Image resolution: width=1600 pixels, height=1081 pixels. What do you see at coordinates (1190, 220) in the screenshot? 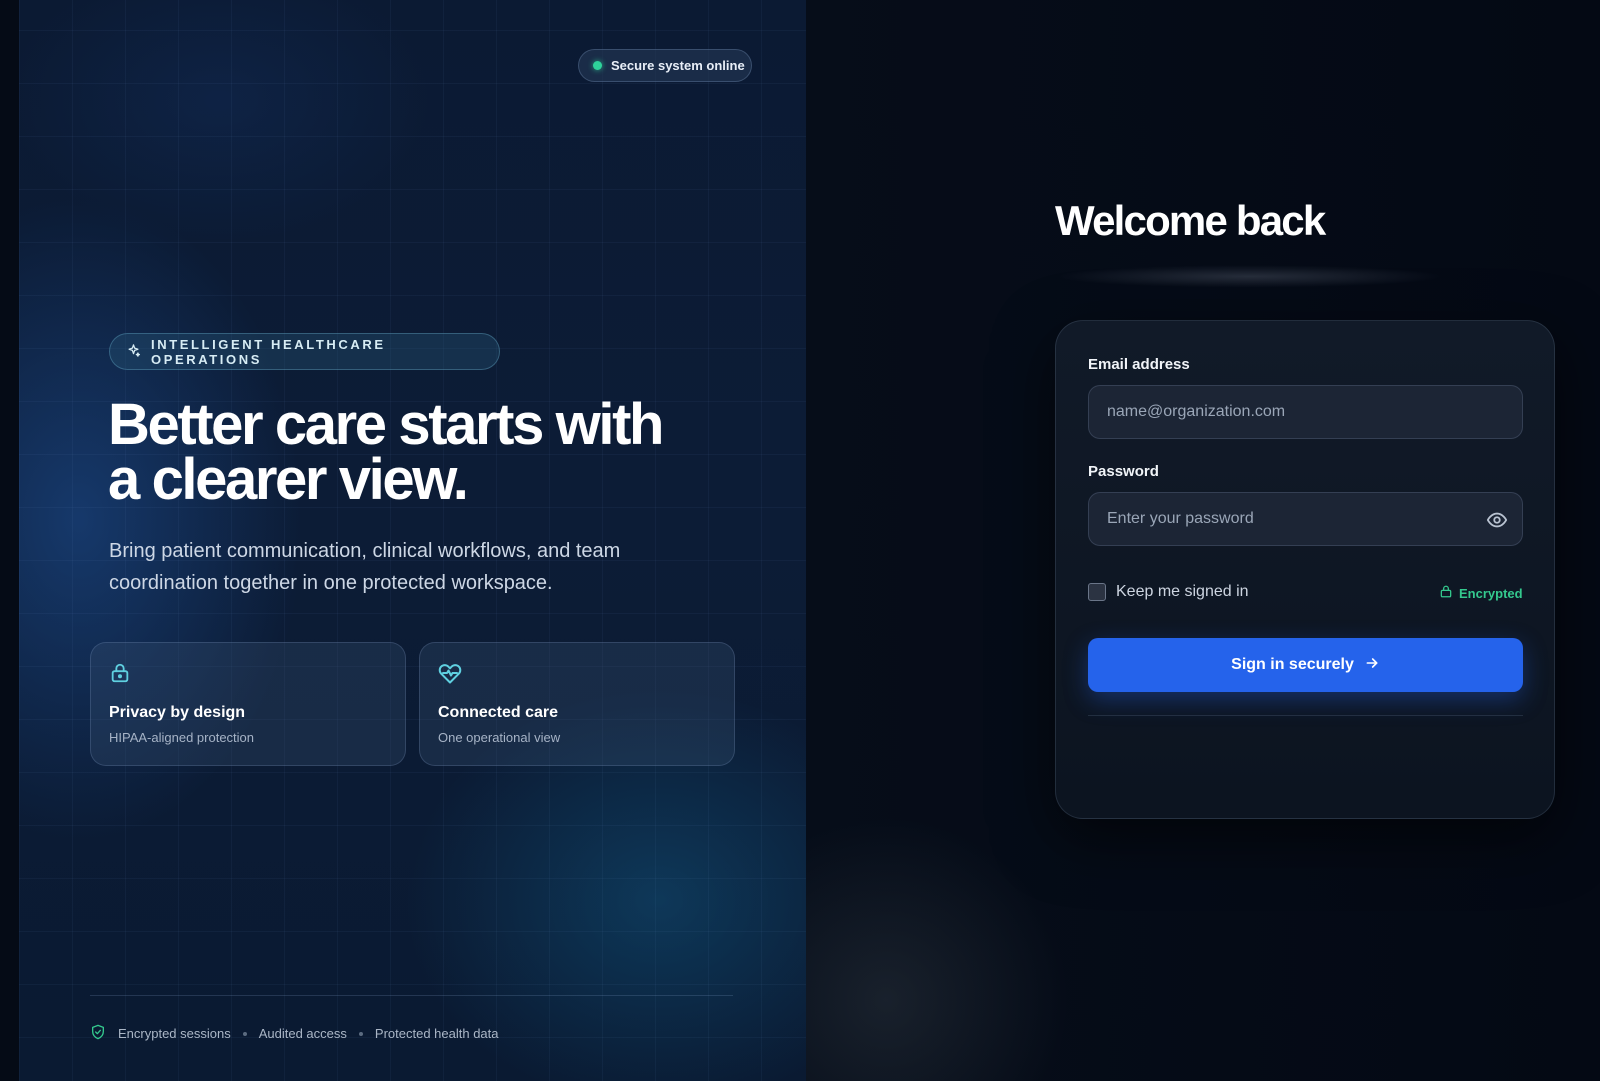
I see `login-heading: Welcome back` at bounding box center [1190, 220].